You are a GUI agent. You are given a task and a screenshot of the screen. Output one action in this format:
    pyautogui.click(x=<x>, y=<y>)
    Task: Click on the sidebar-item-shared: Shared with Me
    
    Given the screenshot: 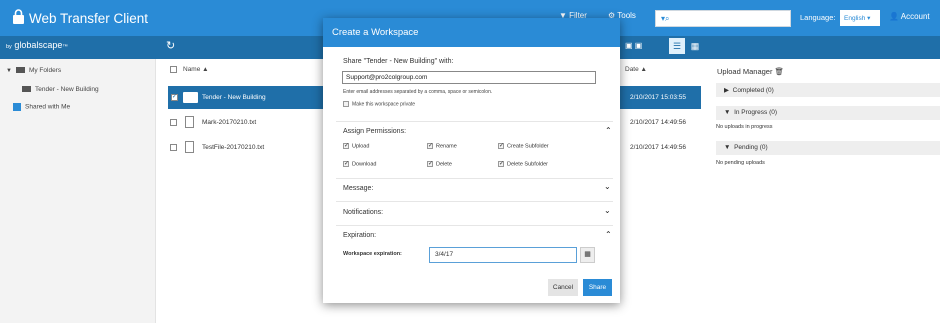 What is the action you would take?
    pyautogui.click(x=41, y=107)
    